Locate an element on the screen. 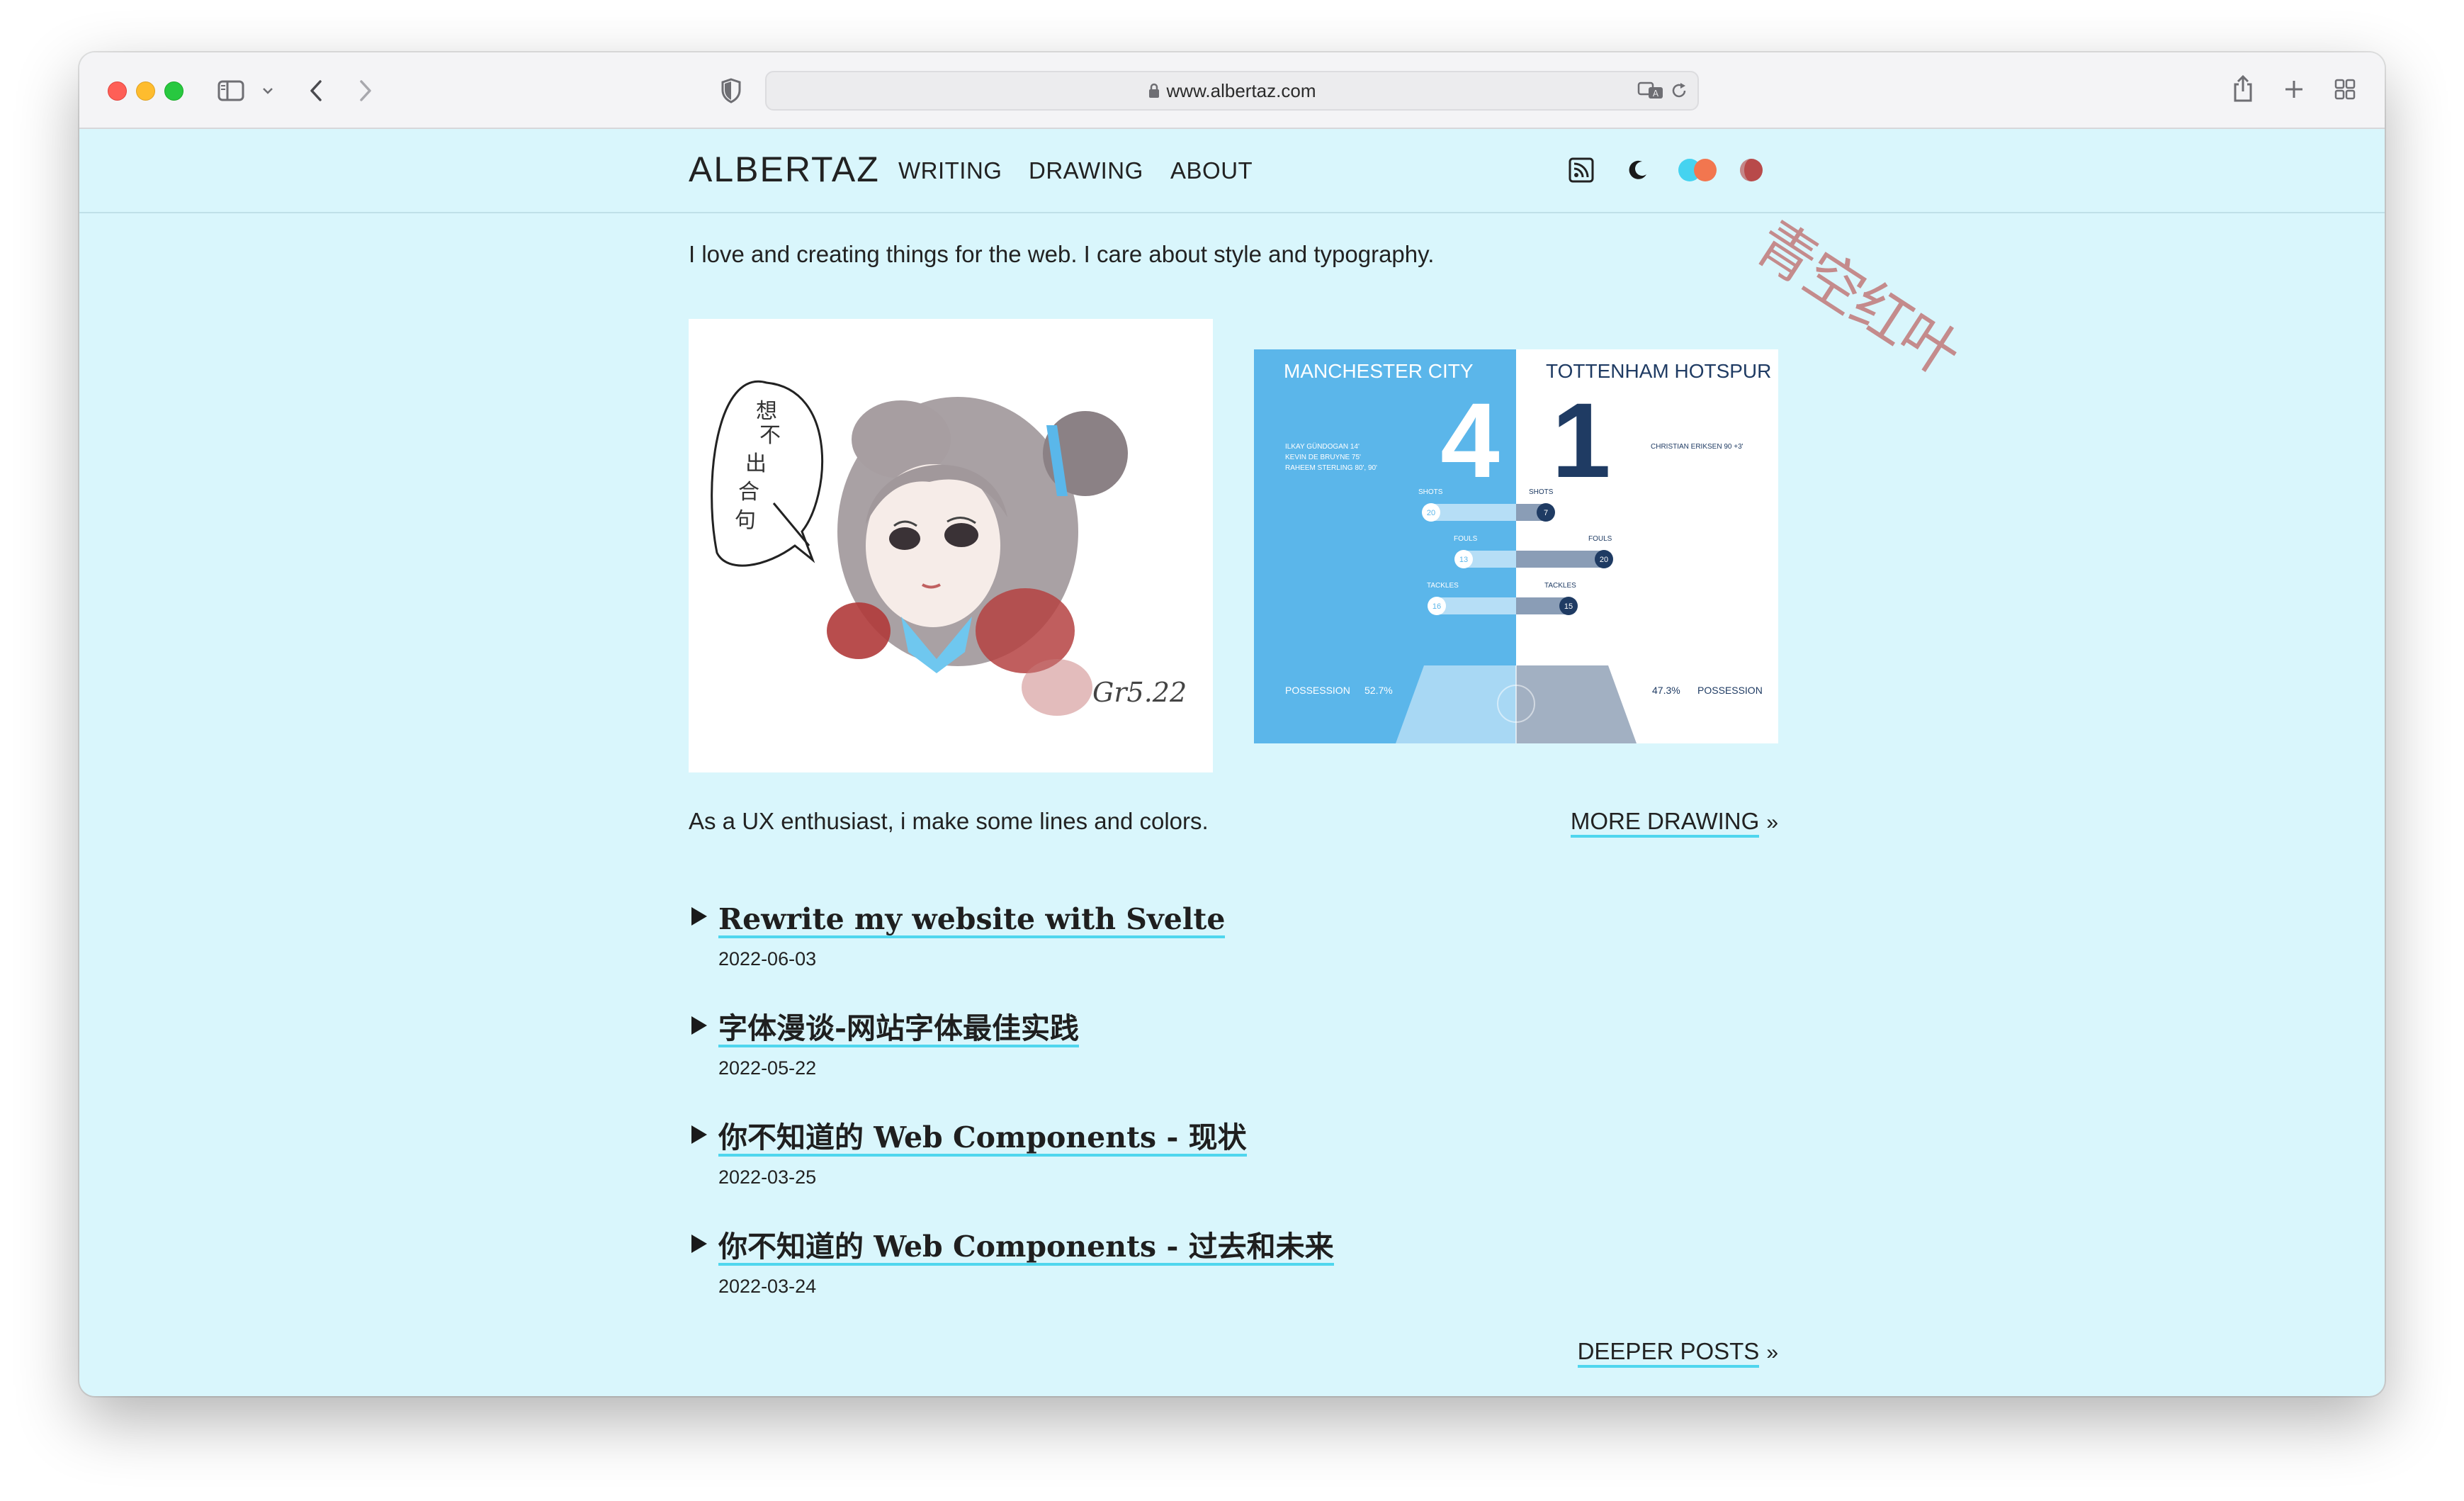 This screenshot has width=2464, height=1501. home-team-name: MANCHESTER CITY is located at coordinates (1379, 371).